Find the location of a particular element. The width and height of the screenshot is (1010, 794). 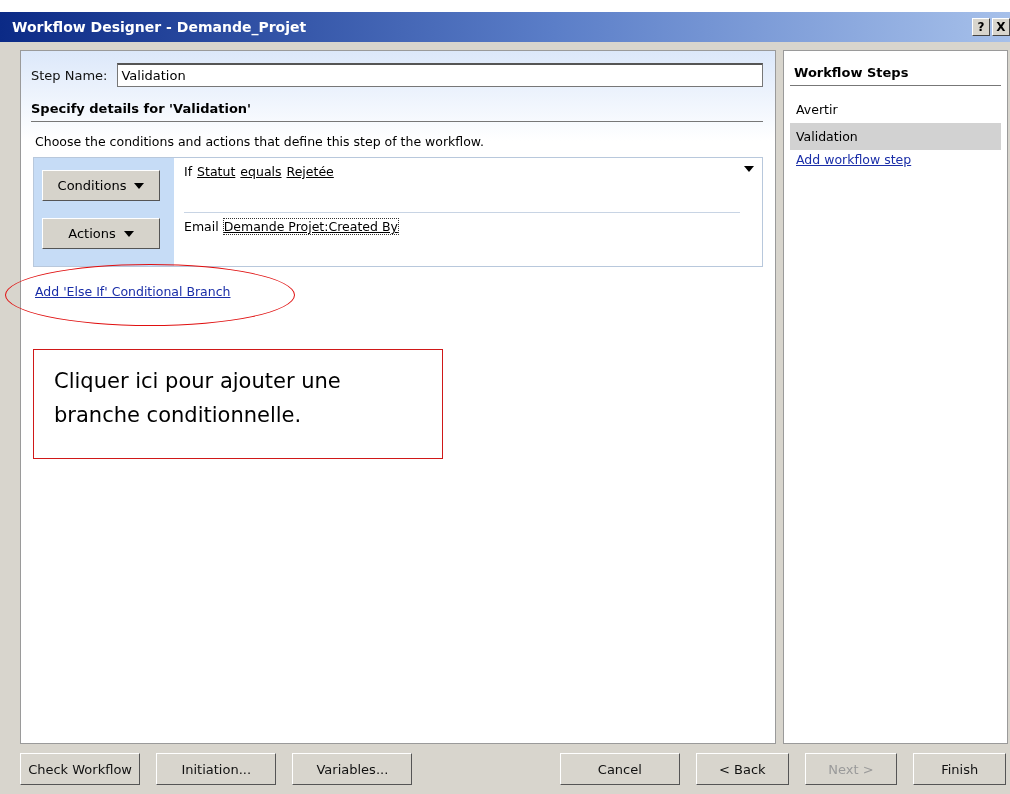

action-link: Demande Projet:Created By is located at coordinates (310, 226).